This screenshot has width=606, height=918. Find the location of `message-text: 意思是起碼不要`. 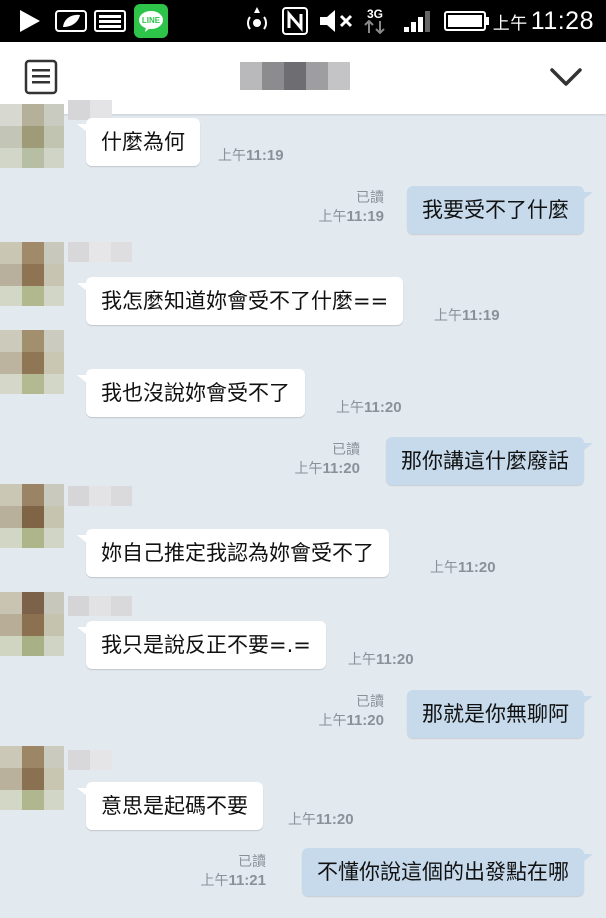

message-text: 意思是起碼不要 is located at coordinates (174, 806).